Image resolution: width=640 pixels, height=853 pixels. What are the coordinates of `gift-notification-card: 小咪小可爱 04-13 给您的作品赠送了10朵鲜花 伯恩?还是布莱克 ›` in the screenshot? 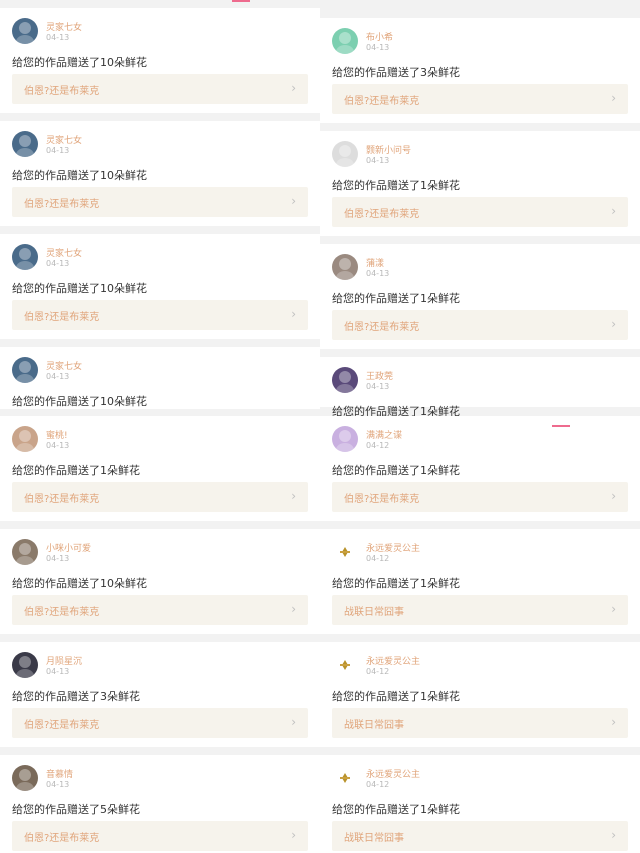 It's located at (160, 581).